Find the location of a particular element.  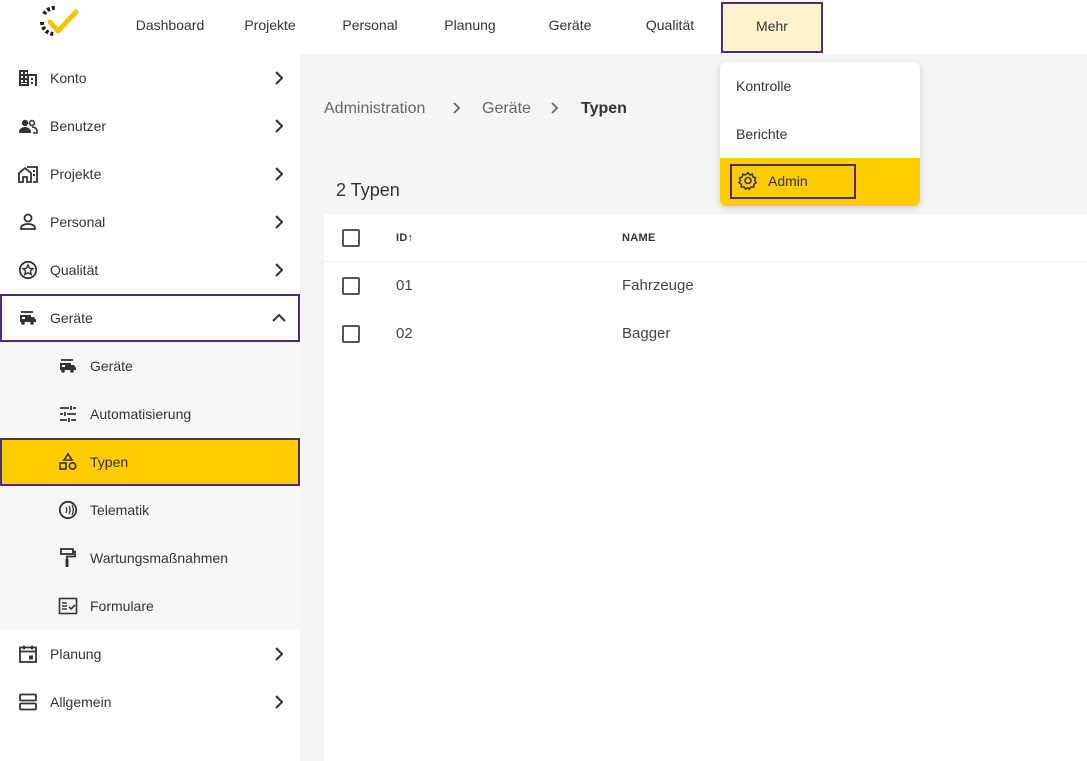

table-header: ID↑ NAME is located at coordinates (705, 238).